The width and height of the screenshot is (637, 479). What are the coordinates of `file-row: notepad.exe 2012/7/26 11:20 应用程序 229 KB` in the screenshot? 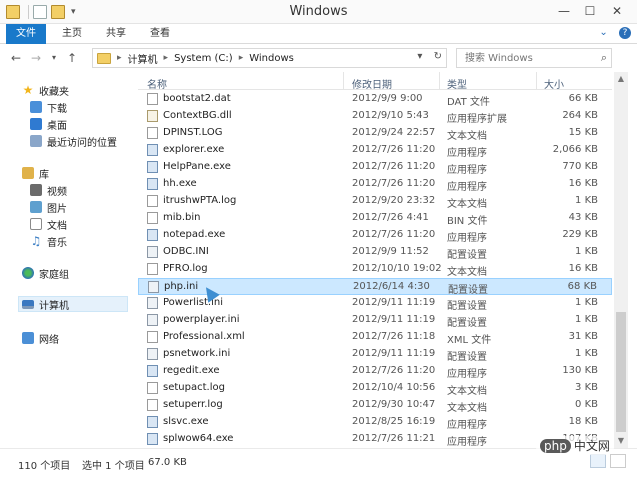 It's located at (375, 235).